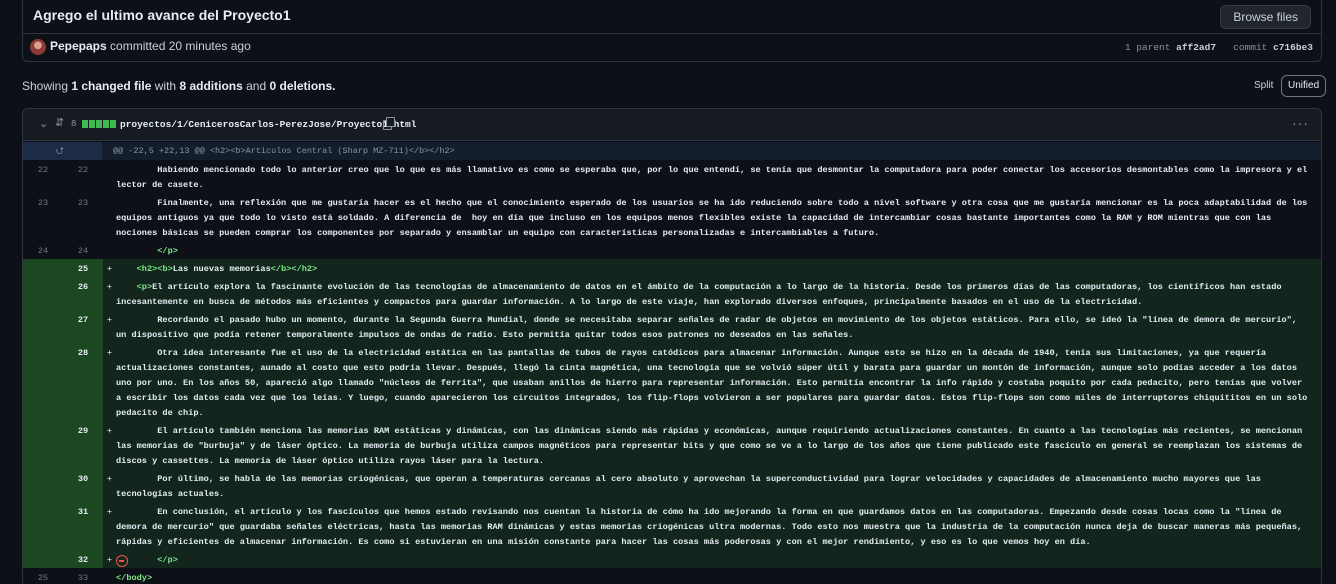 This screenshot has width=1336, height=584. Describe the element at coordinates (99, 124) in the screenshot. I see `diffstat-blocks` at that location.